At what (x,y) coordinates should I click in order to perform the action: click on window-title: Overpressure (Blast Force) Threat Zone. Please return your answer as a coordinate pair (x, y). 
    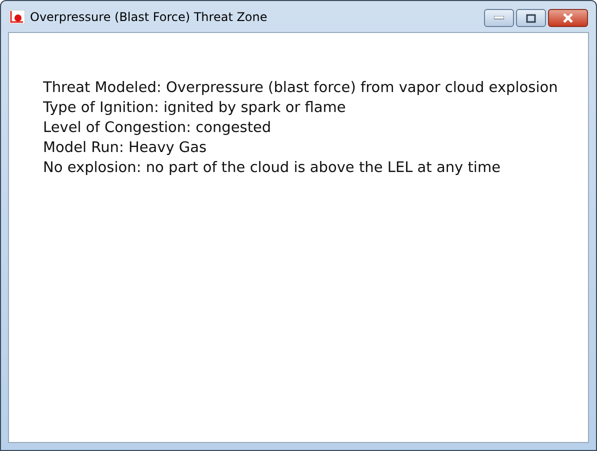
    Looking at the image, I should click on (149, 17).